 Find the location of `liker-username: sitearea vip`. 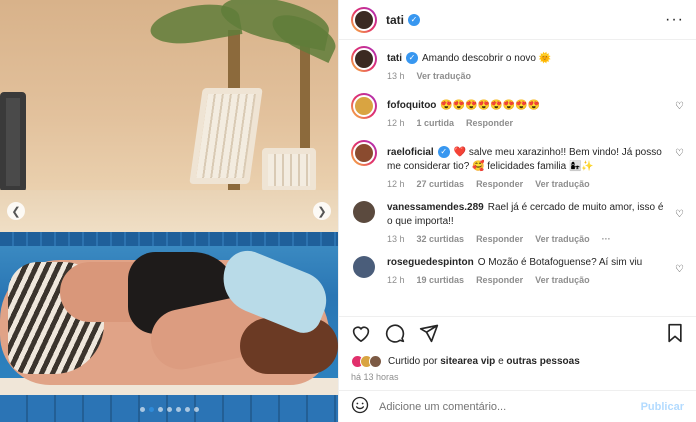

liker-username: sitearea vip is located at coordinates (467, 361).